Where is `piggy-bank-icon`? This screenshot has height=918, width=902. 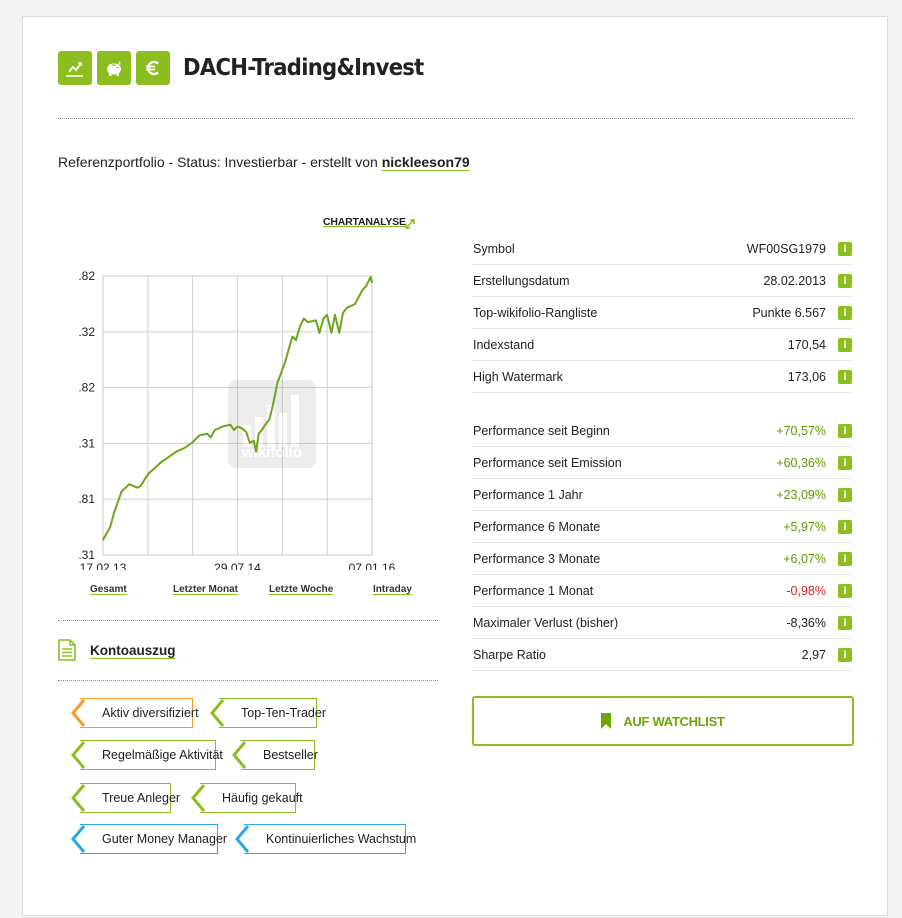 piggy-bank-icon is located at coordinates (114, 68).